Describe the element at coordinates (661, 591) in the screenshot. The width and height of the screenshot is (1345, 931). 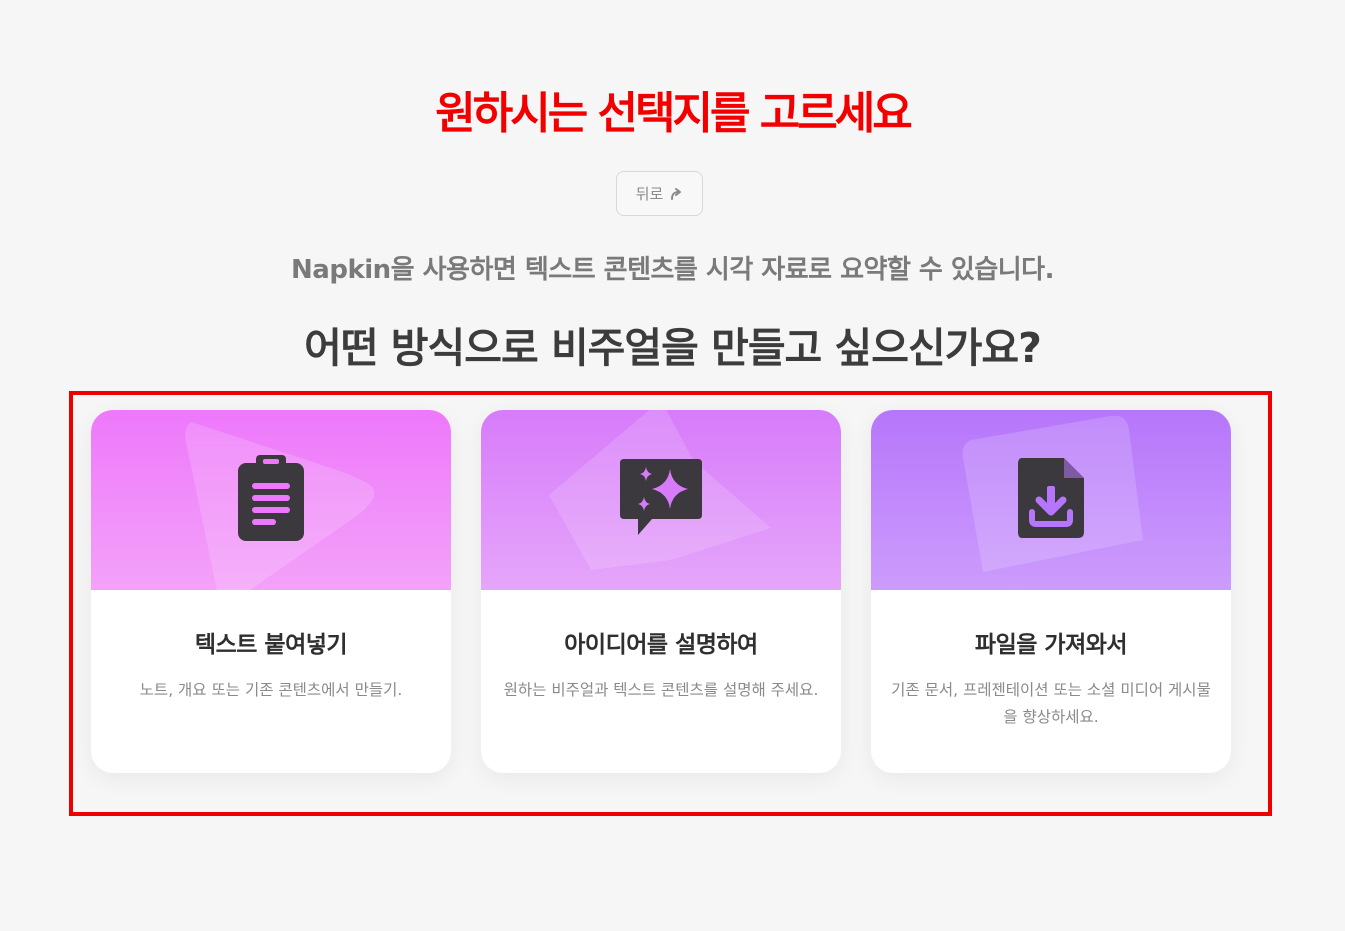
I see `option-card-describe-idea: 아이디어를 설명하여 원하는 비주얼과 텍스트 콘텐츠를 설명해 주세요.` at that location.